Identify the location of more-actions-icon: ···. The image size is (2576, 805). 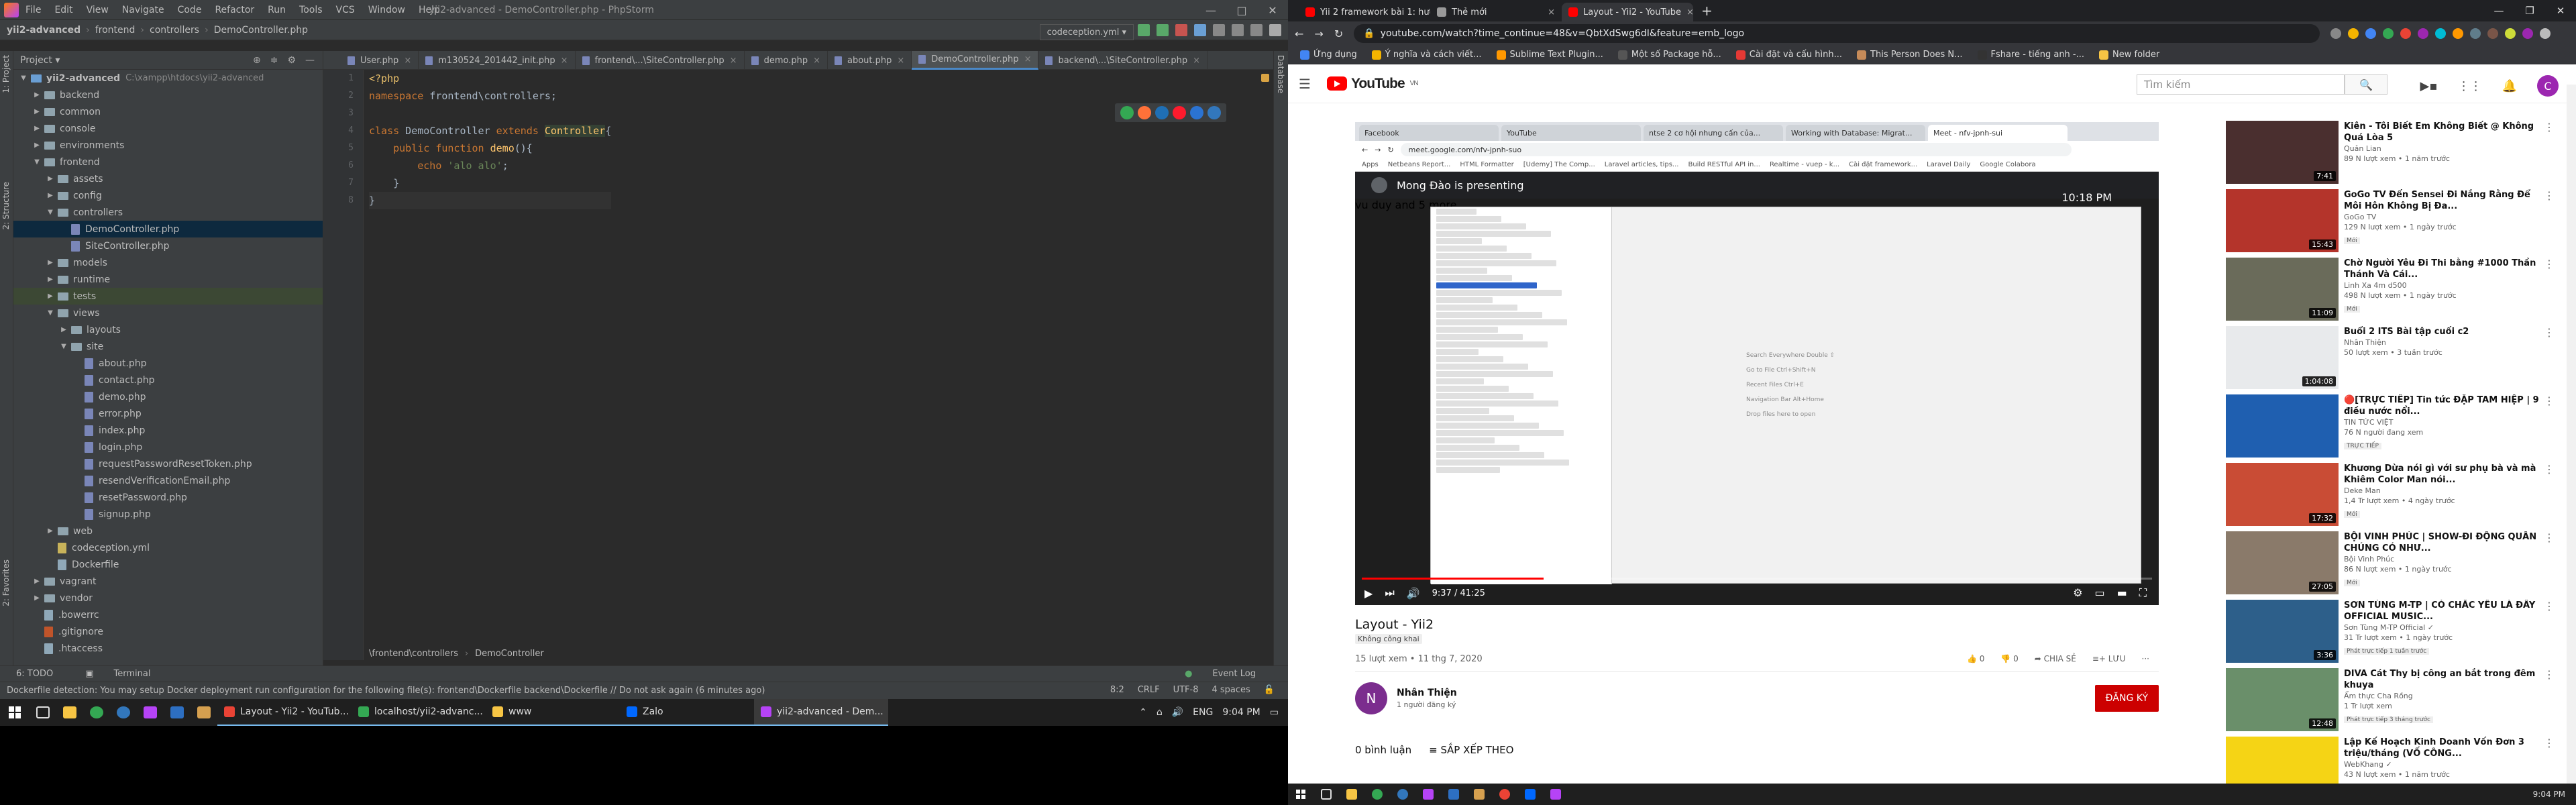
(2145, 659).